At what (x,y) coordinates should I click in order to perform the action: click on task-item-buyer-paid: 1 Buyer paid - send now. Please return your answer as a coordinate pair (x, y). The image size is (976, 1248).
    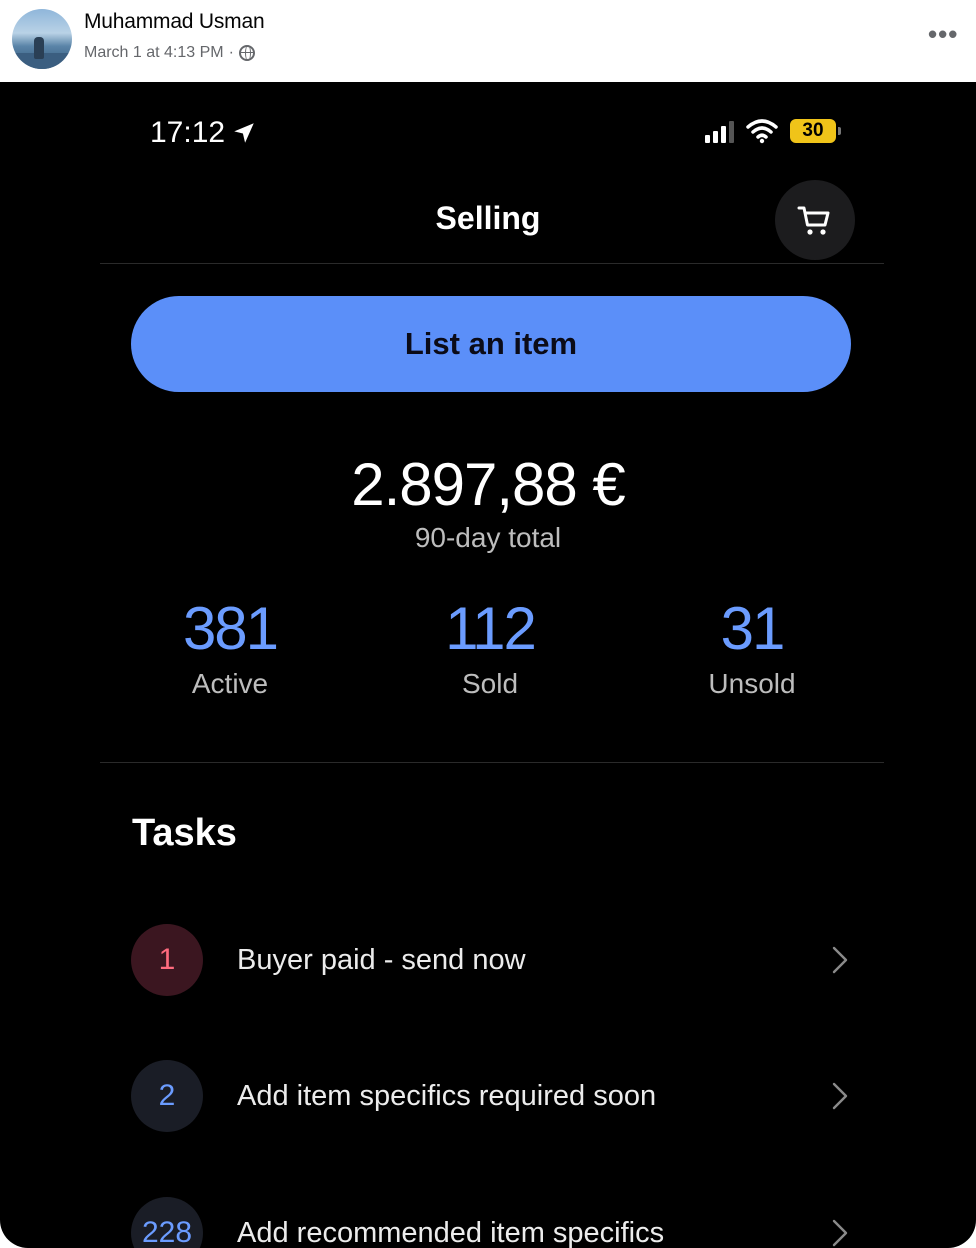
    Looking at the image, I should click on (496, 960).